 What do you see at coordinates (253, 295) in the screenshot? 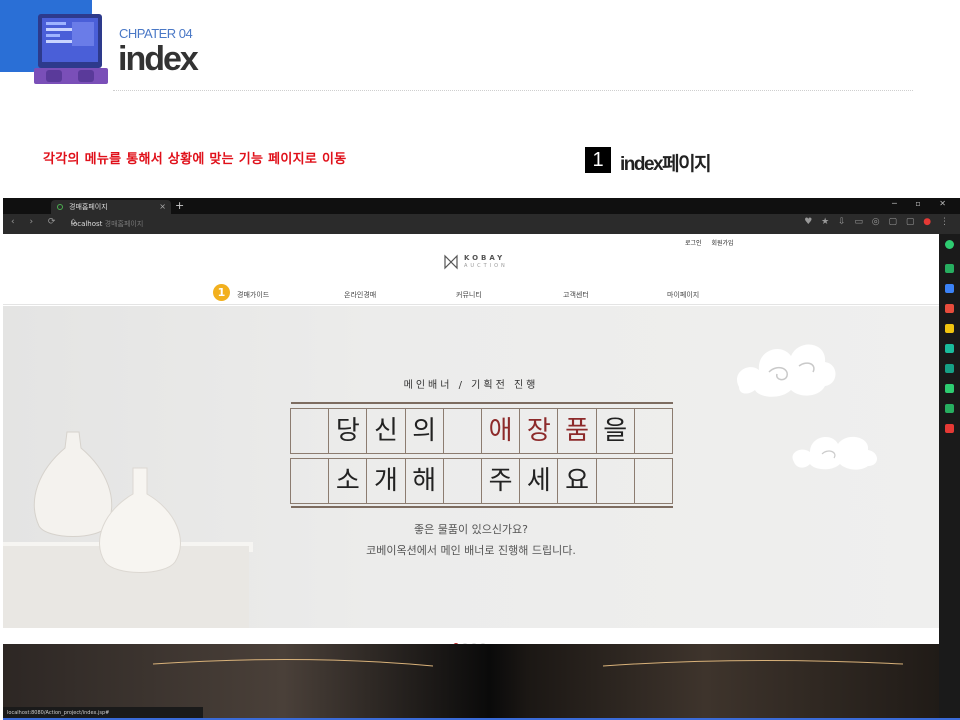
I see `menu-item-guide: 경매가이드` at bounding box center [253, 295].